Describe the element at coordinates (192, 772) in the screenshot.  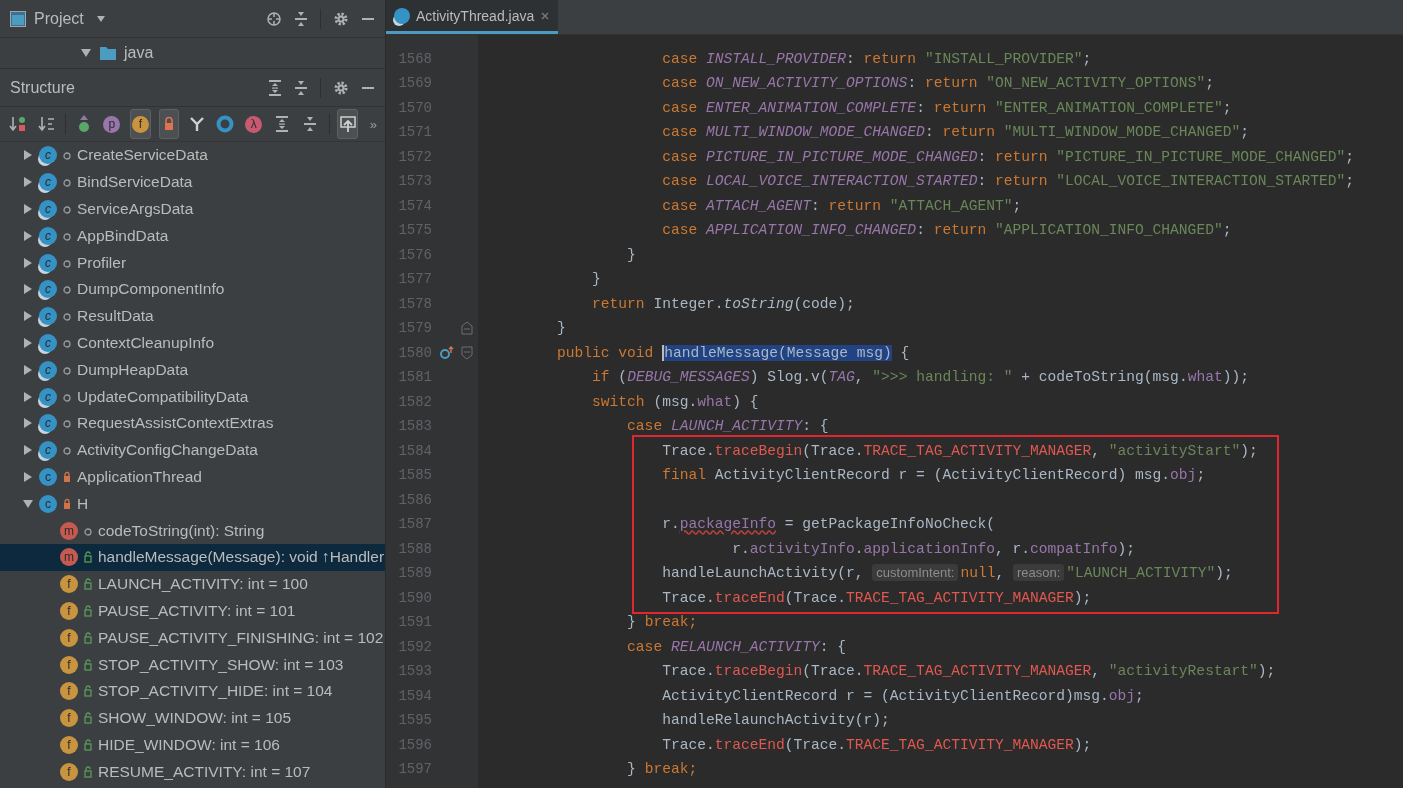
I see `tree-item: f RESUME_ACTIVITY: int = 107` at that location.